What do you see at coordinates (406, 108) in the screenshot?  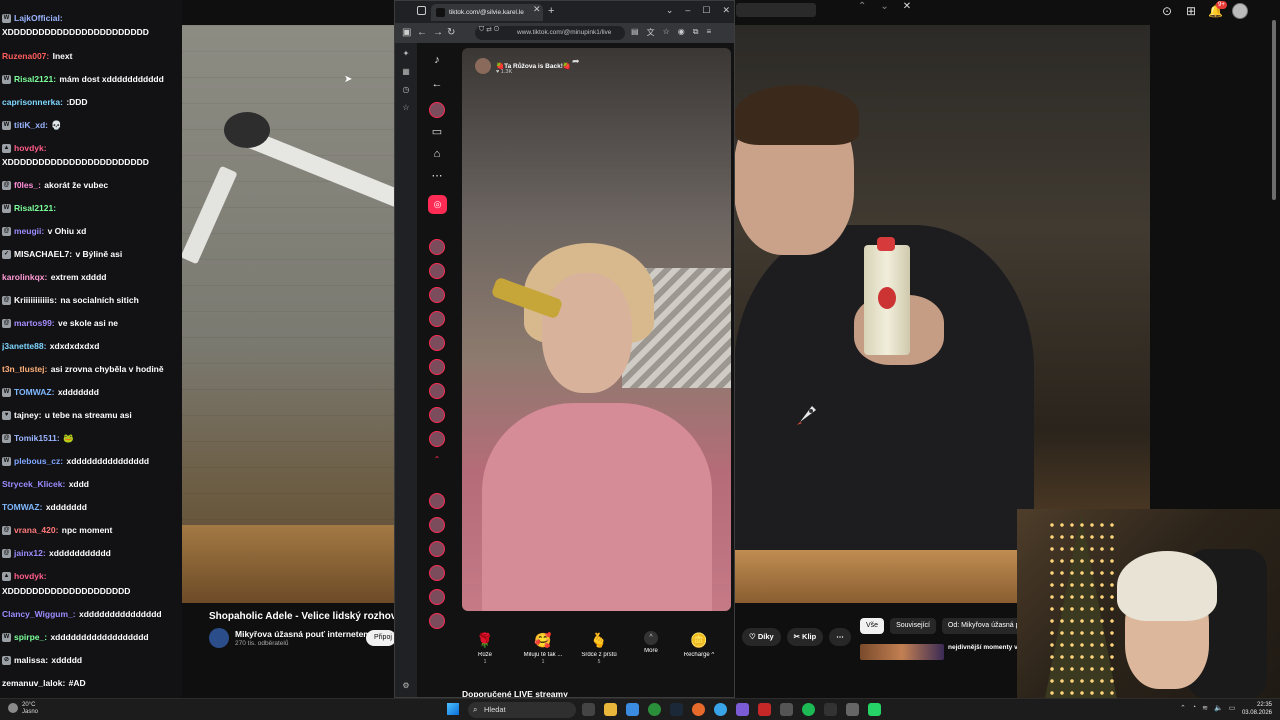 I see `favorites-icon: ☆` at bounding box center [406, 108].